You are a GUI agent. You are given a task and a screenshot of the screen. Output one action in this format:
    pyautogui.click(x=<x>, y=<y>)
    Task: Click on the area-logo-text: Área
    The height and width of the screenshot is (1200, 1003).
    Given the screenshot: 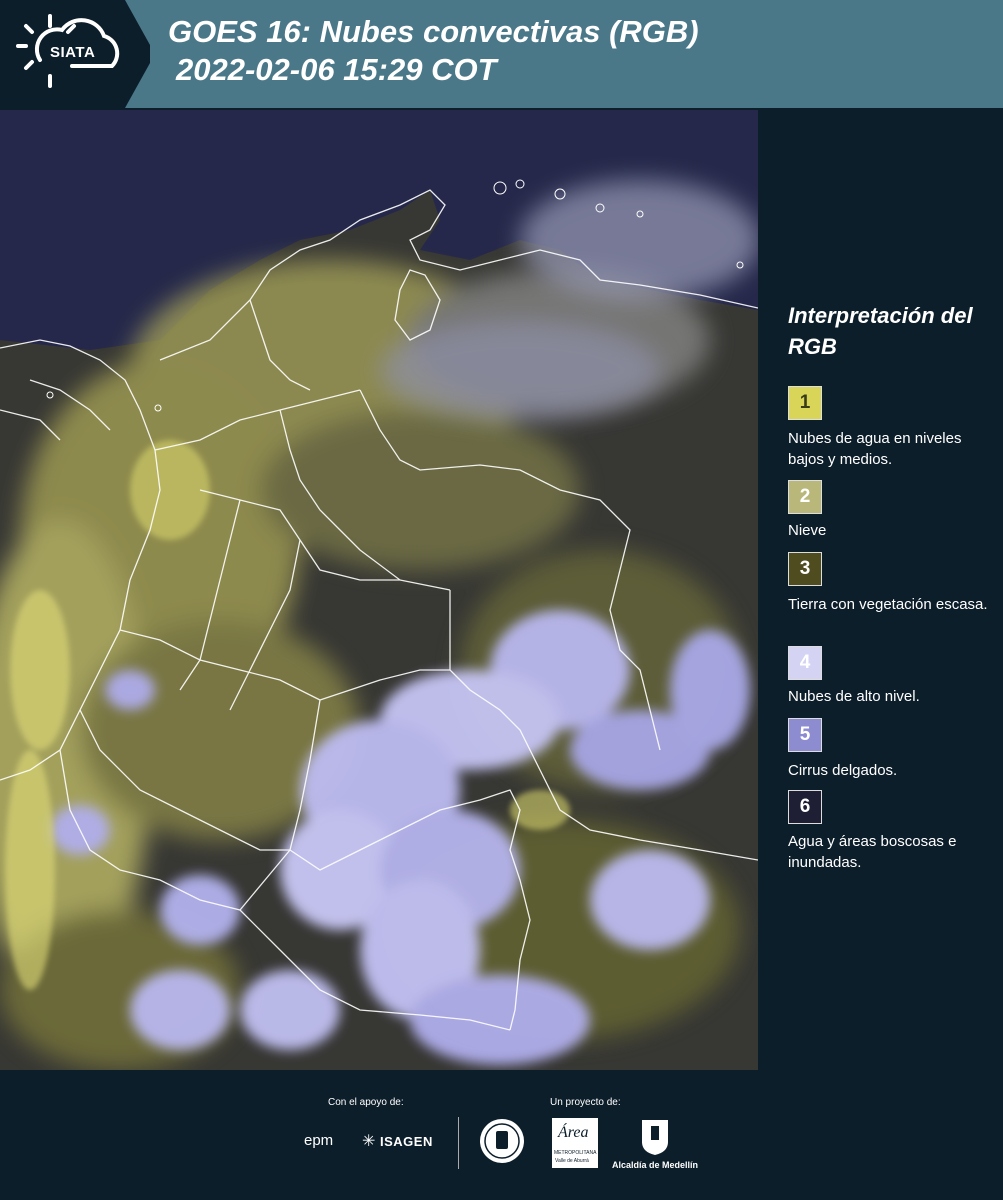 What is the action you would take?
    pyautogui.click(x=573, y=1132)
    